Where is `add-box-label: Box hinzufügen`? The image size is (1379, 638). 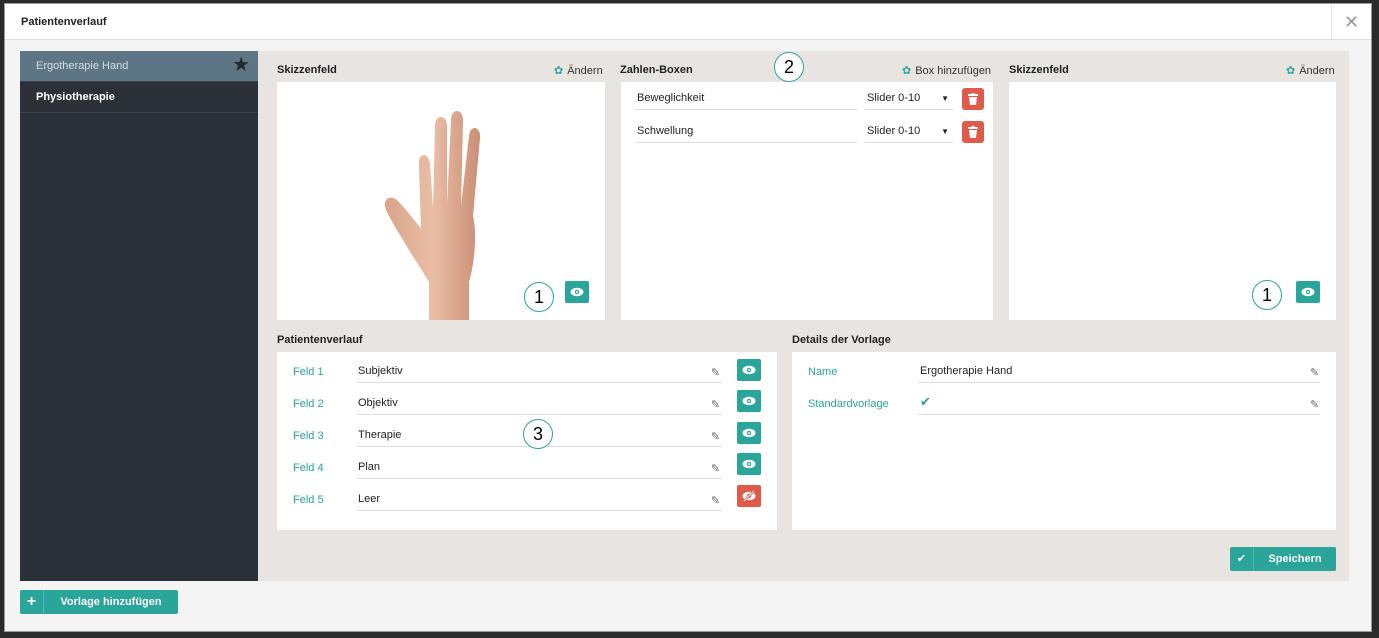 add-box-label: Box hinzufügen is located at coordinates (953, 70).